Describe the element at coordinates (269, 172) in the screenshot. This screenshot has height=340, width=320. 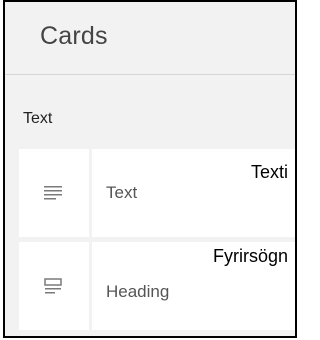
I see `translation-label-text: Texti` at that location.